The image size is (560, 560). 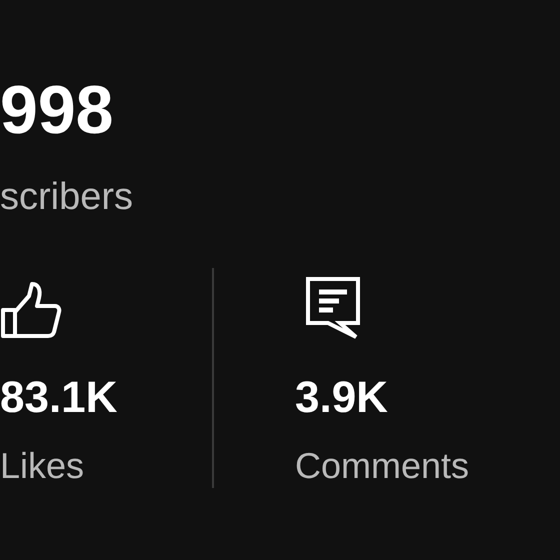 What do you see at coordinates (341, 398) in the screenshot?
I see `comments-count: 3.9K` at bounding box center [341, 398].